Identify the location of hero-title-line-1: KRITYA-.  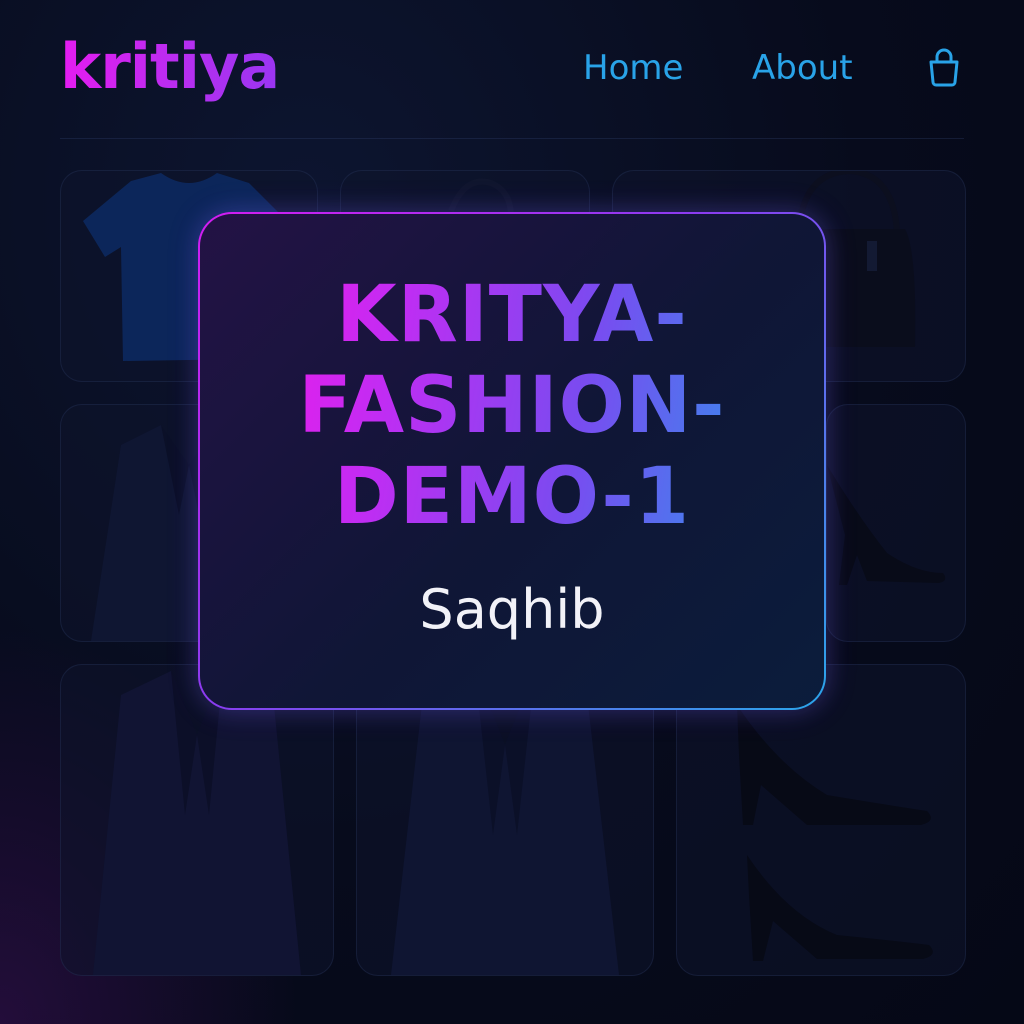
(512, 315).